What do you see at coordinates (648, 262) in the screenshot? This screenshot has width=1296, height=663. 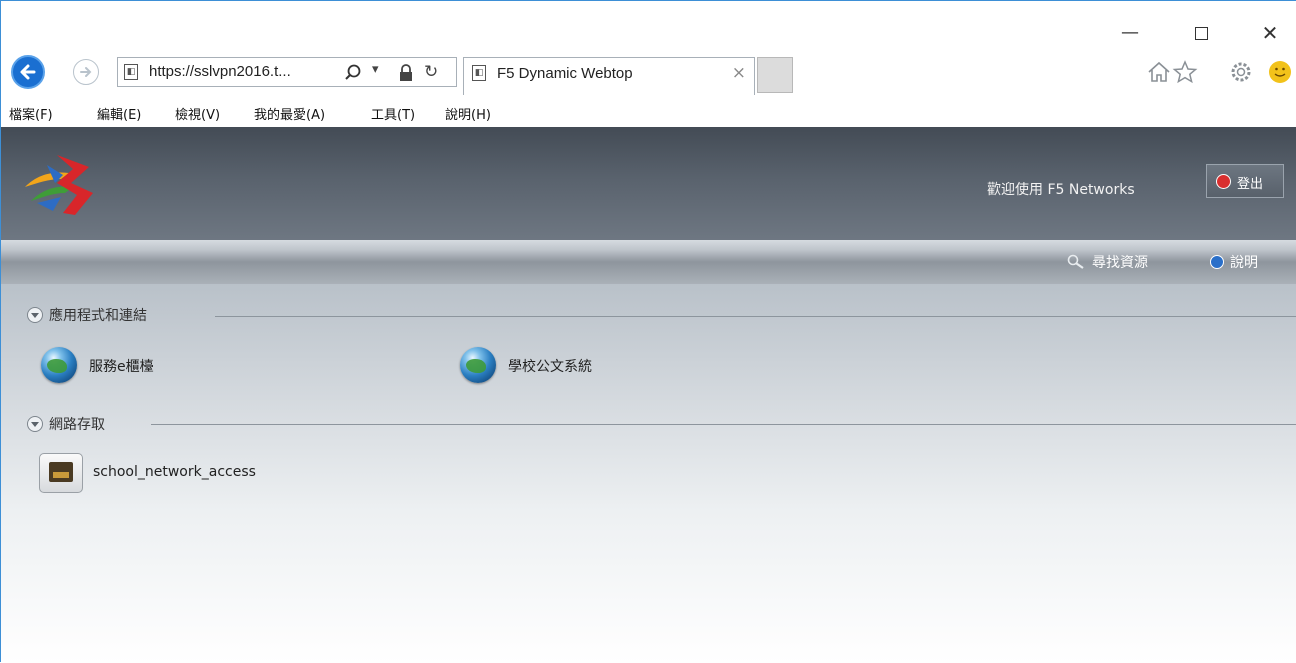 I see `webtop-toolbar: 尋找資源 說明` at bounding box center [648, 262].